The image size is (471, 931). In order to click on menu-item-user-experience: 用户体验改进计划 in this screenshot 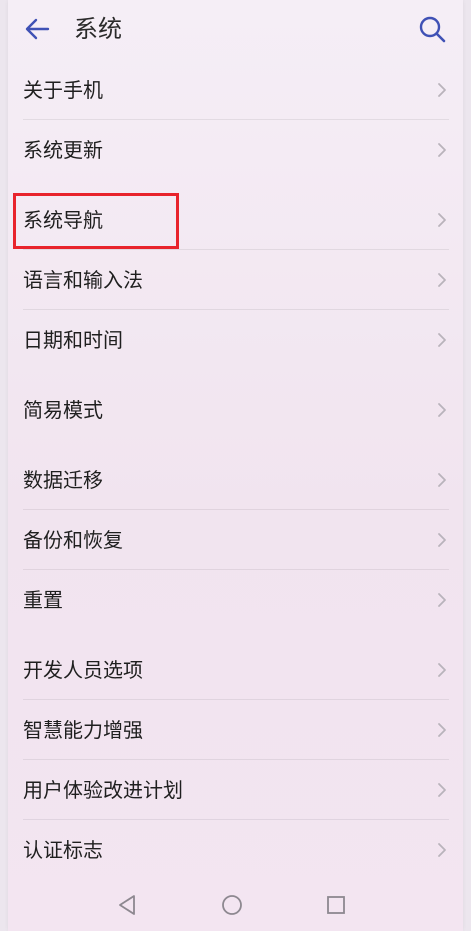, I will do `click(235, 790)`.